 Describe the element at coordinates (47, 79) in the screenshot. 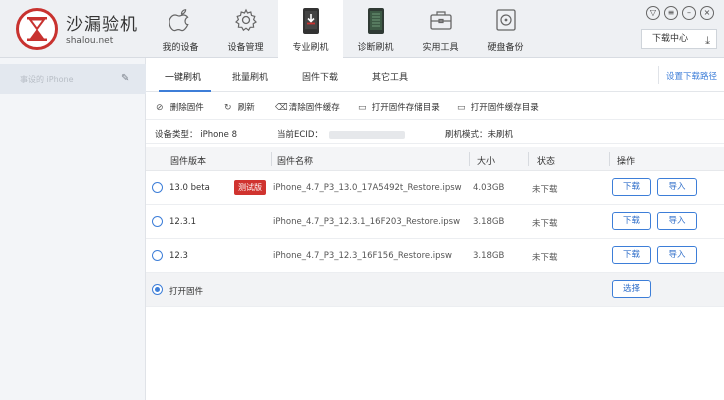

I see `device-name: 事设的 iPhone` at that location.